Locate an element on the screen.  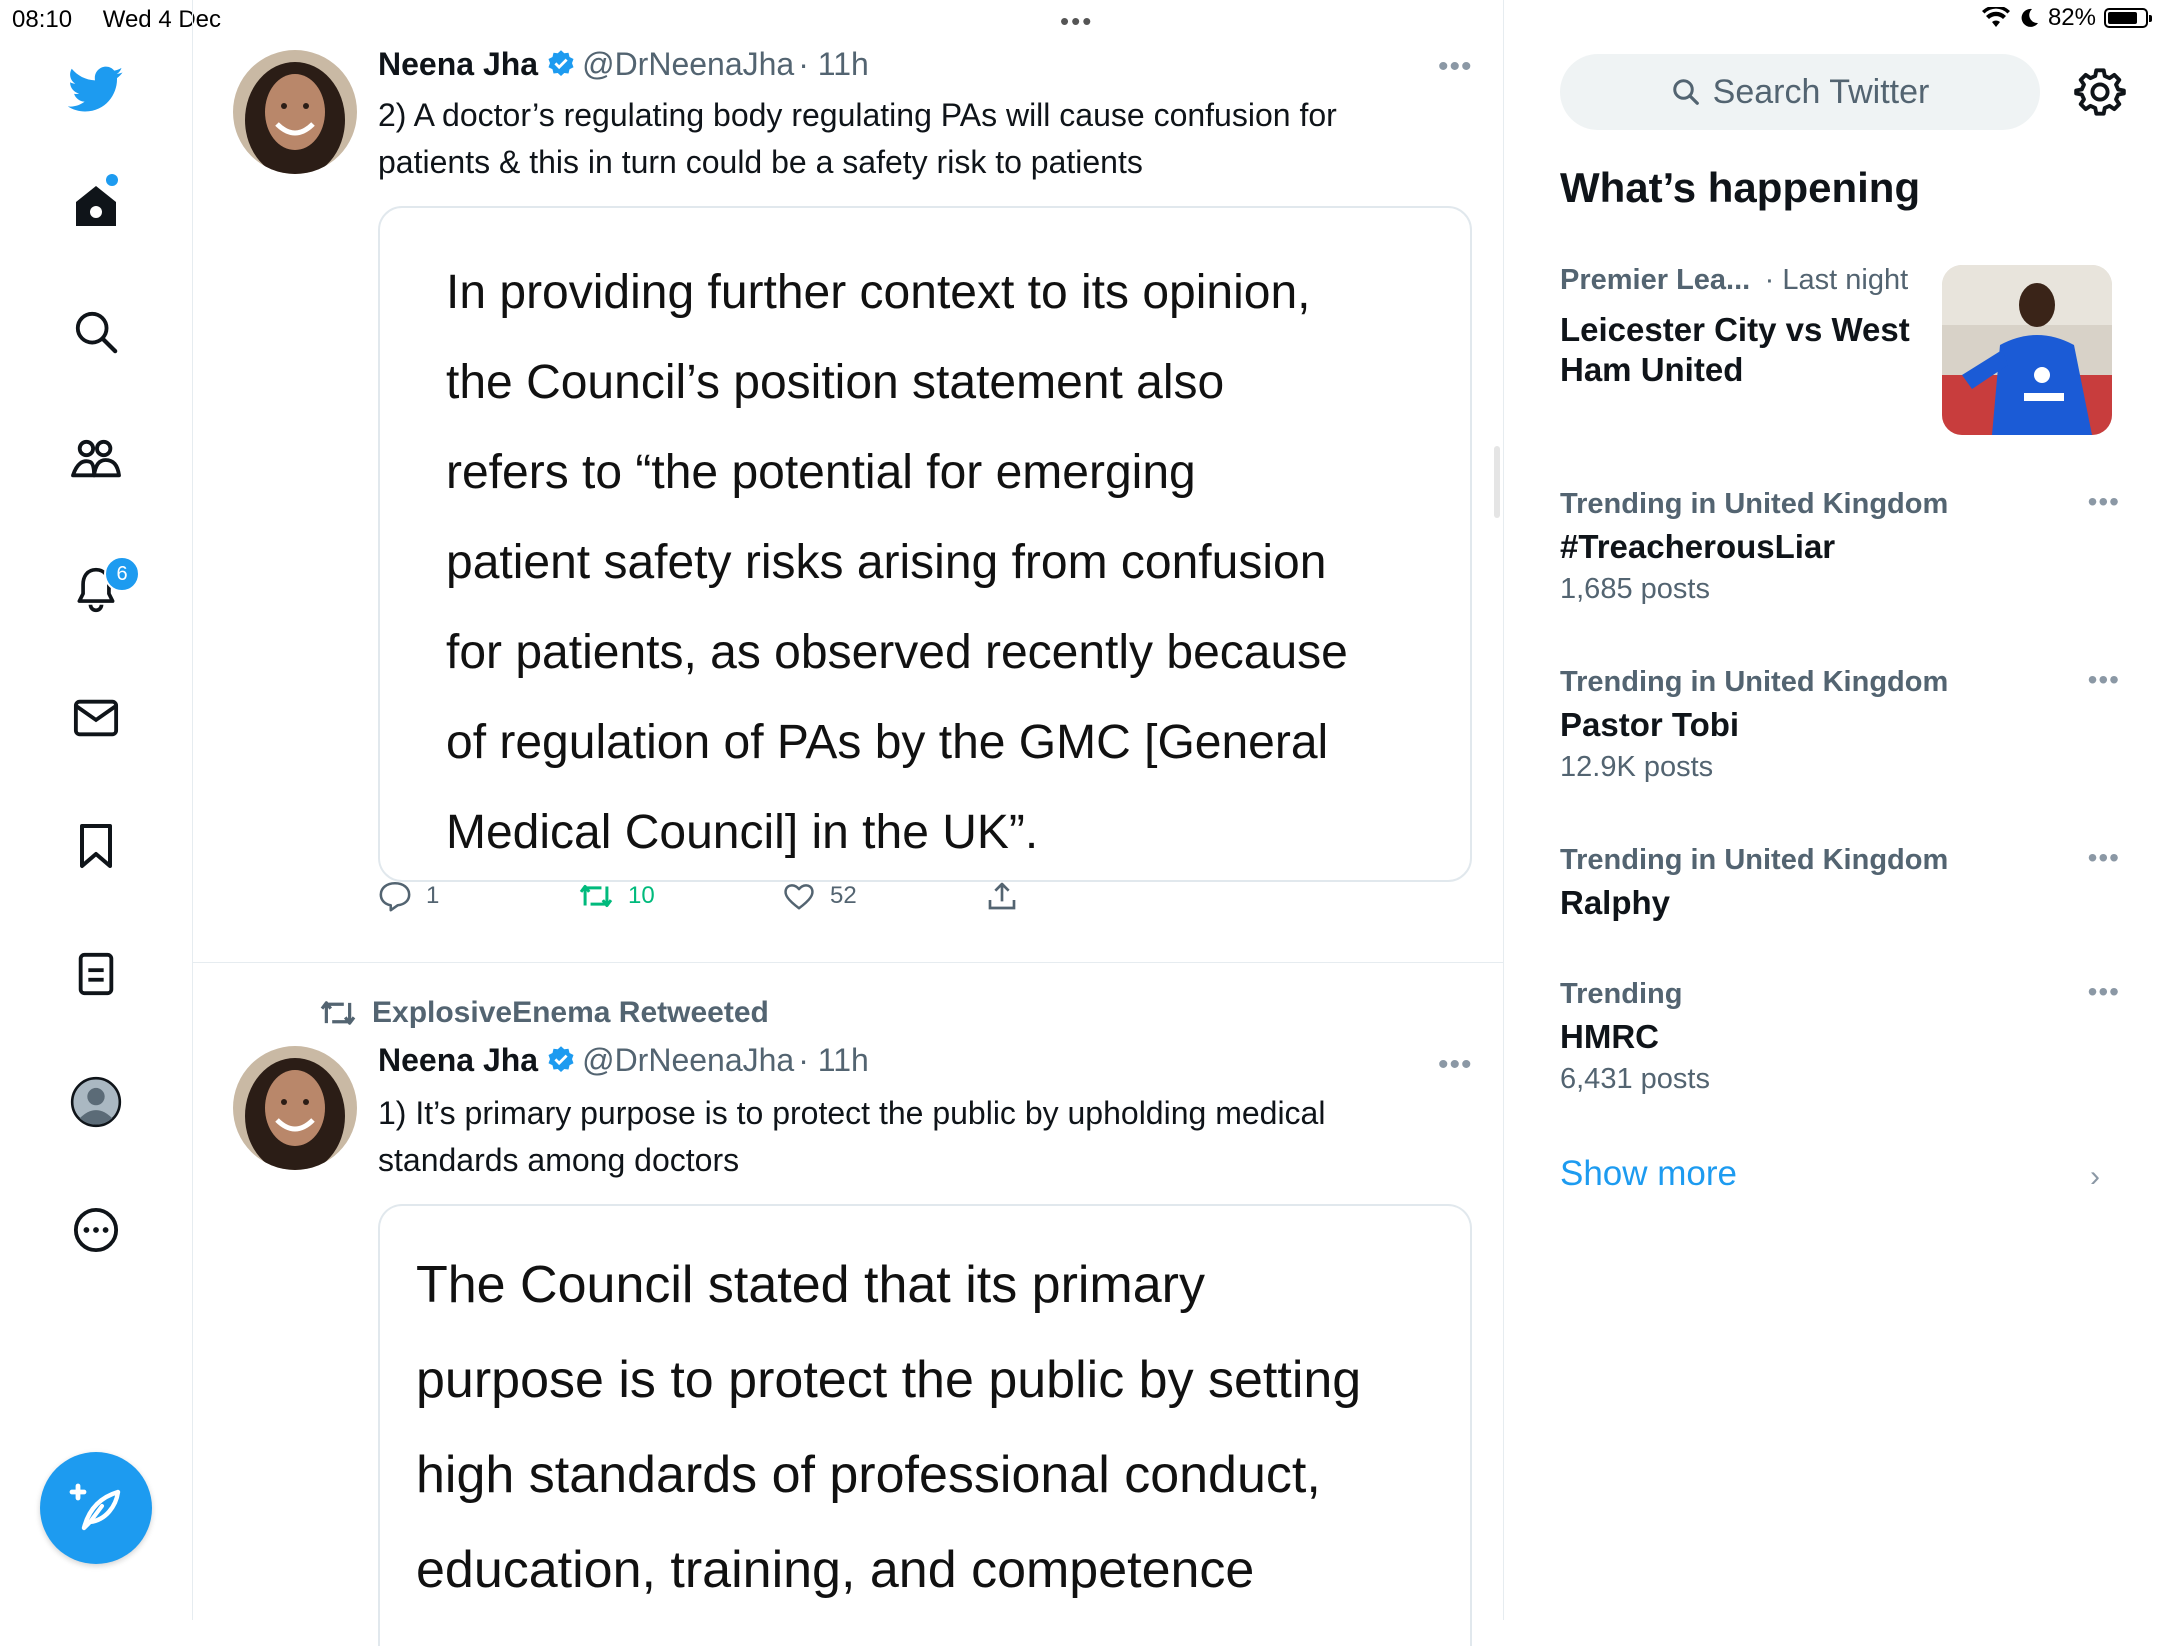
like-button: 52 is located at coordinates (819, 896).